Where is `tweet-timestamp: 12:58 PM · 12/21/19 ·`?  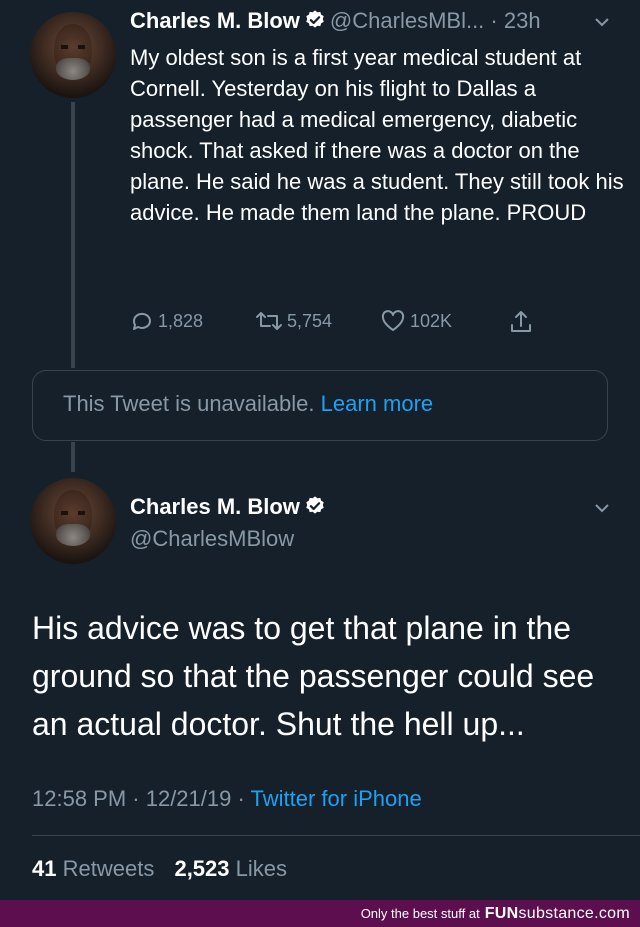 tweet-timestamp: 12:58 PM · 12/21/19 · is located at coordinates (138, 798).